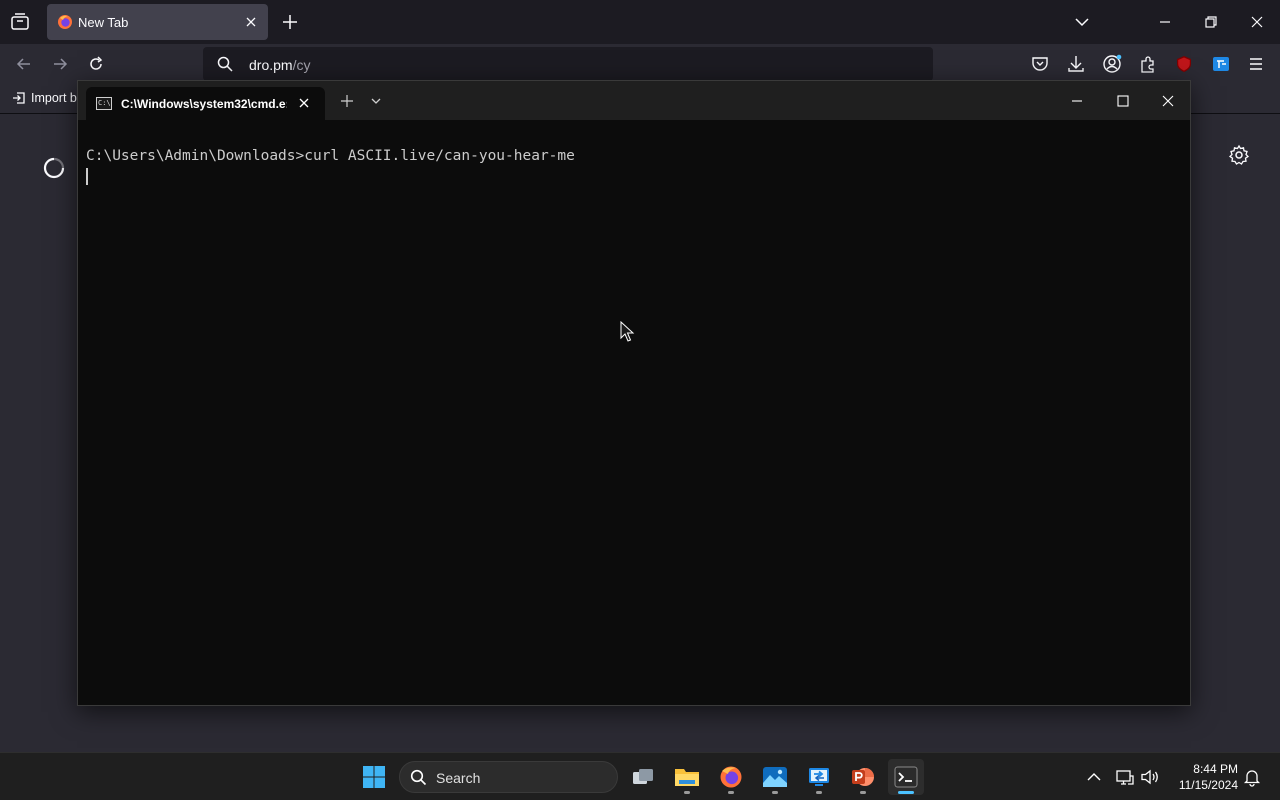  I want to click on start-button, so click(374, 777).